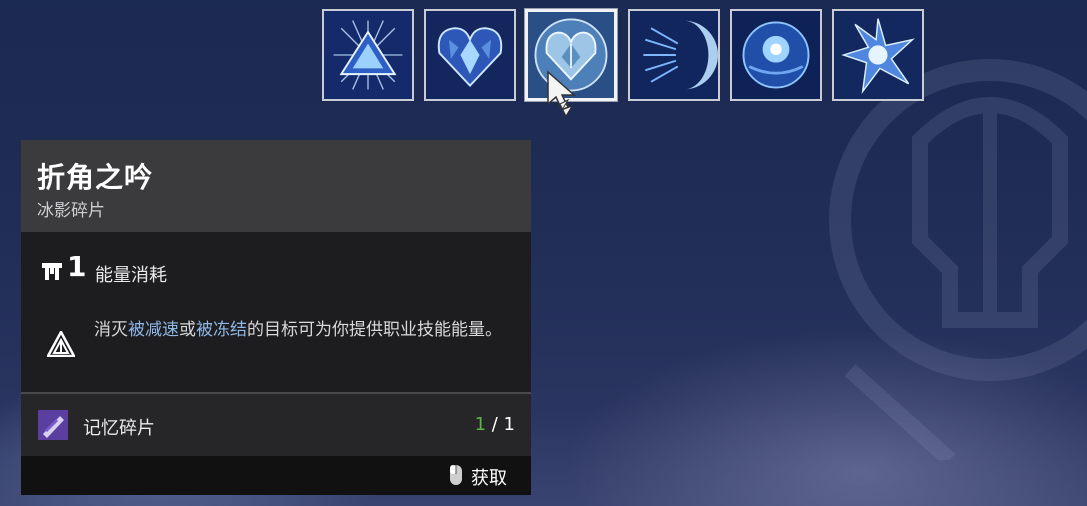 The image size is (1087, 506). I want to click on stasis-triangle-icon, so click(61, 344).